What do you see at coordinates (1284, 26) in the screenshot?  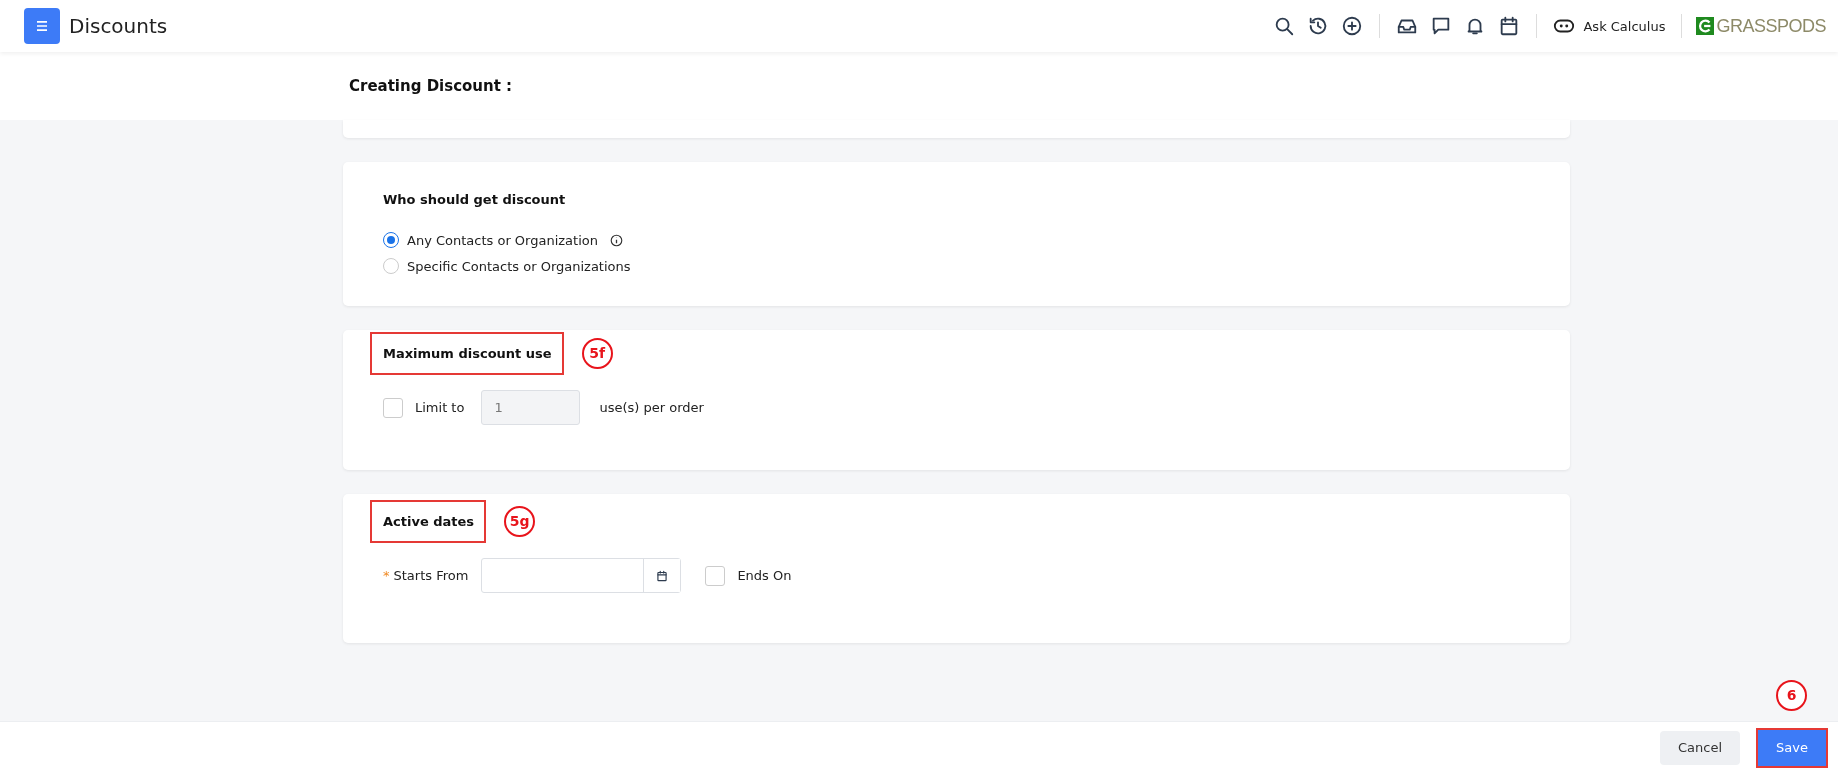 I see `search-icon` at bounding box center [1284, 26].